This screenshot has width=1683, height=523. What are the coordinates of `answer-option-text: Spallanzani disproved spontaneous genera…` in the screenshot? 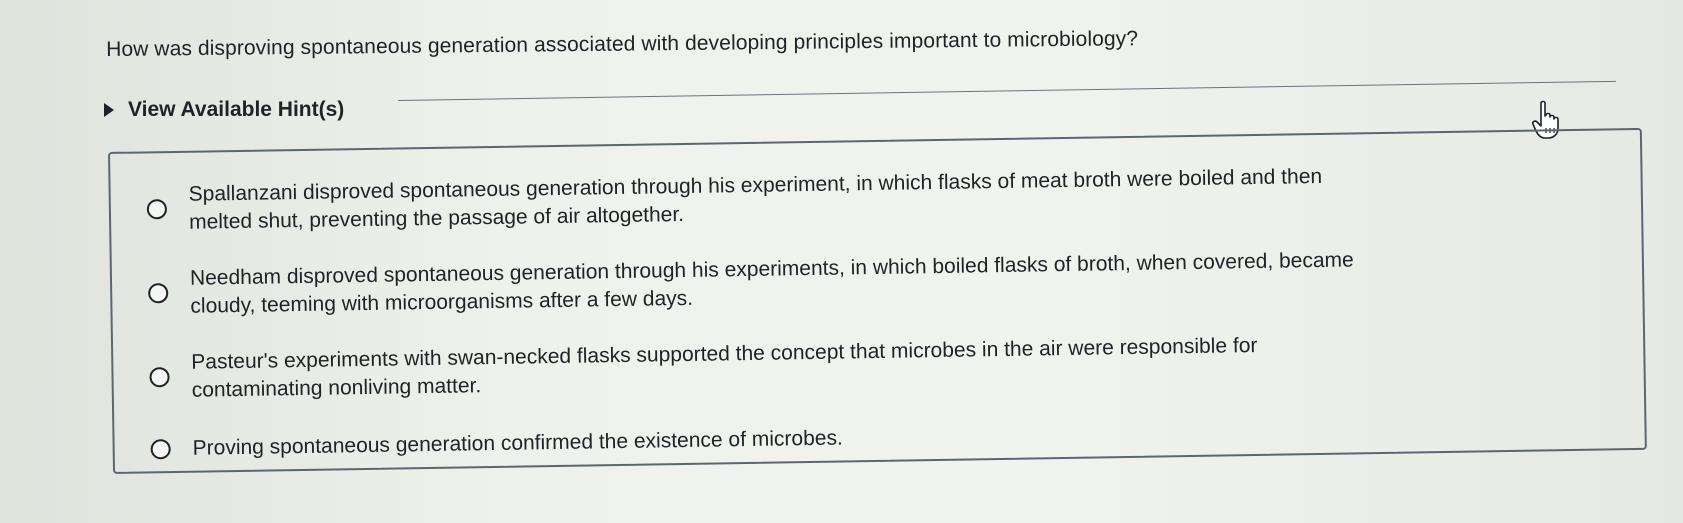 It's located at (838, 198).